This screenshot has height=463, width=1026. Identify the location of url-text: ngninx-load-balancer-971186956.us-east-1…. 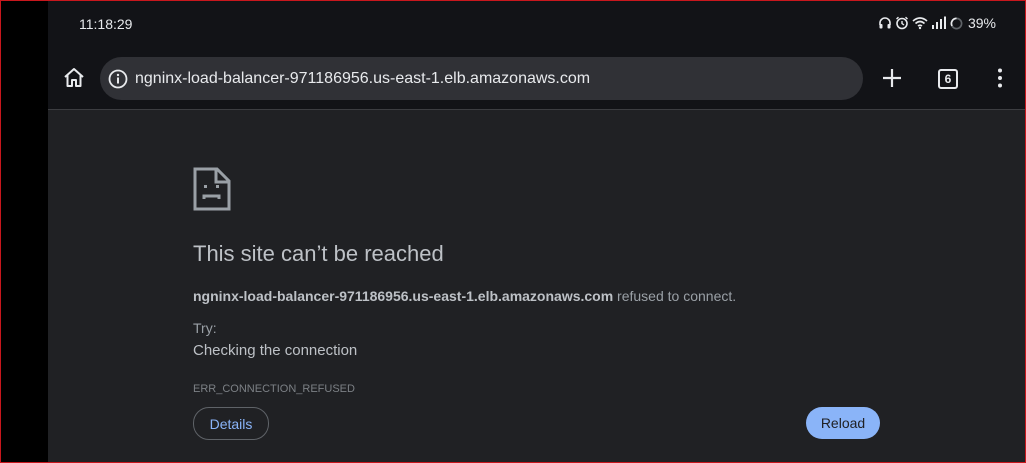
(362, 79).